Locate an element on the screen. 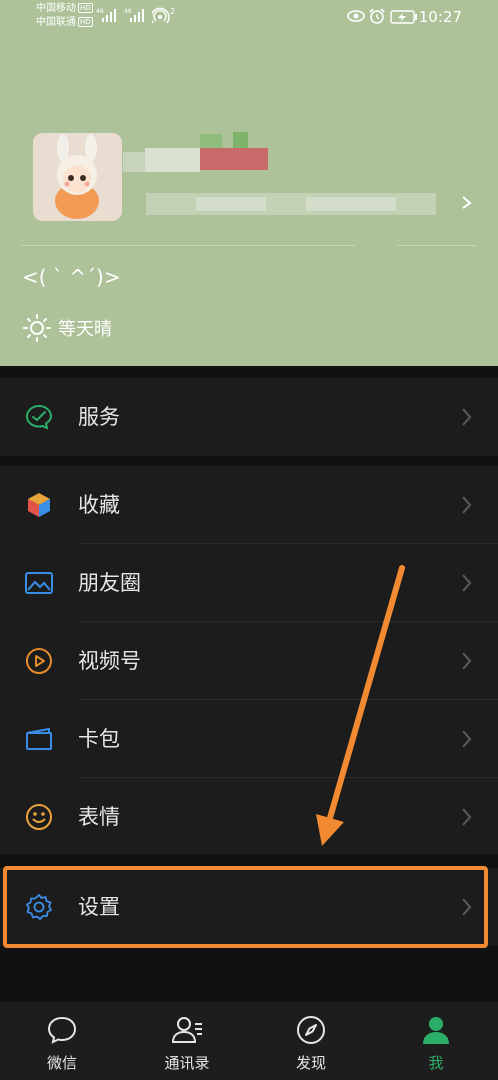 Image resolution: width=498 pixels, height=1080 pixels. weather-status: 等天晴 is located at coordinates (67, 328).